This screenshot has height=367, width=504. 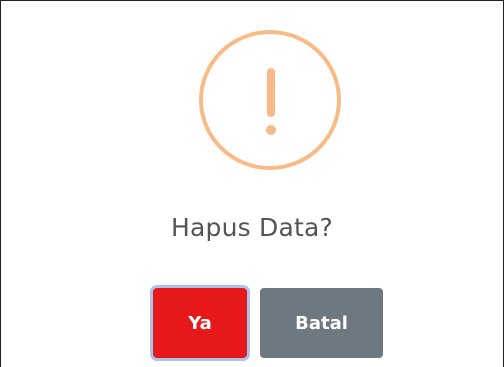 I want to click on confirm-yes-label: Ya, so click(x=200, y=323).